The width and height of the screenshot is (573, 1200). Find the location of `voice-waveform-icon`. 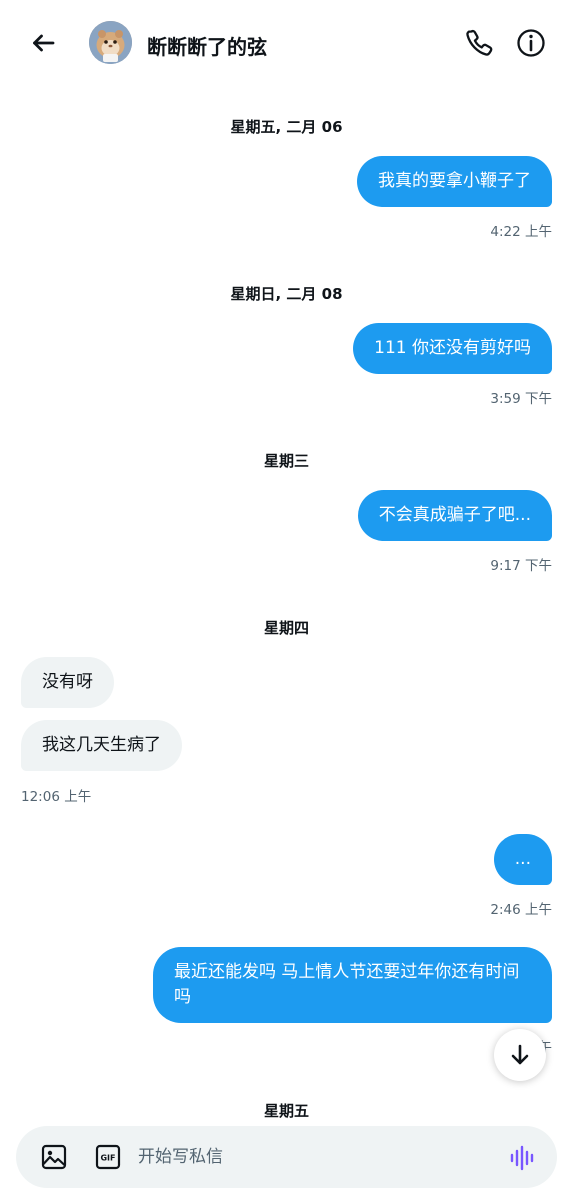

voice-waveform-icon is located at coordinates (522, 1158).